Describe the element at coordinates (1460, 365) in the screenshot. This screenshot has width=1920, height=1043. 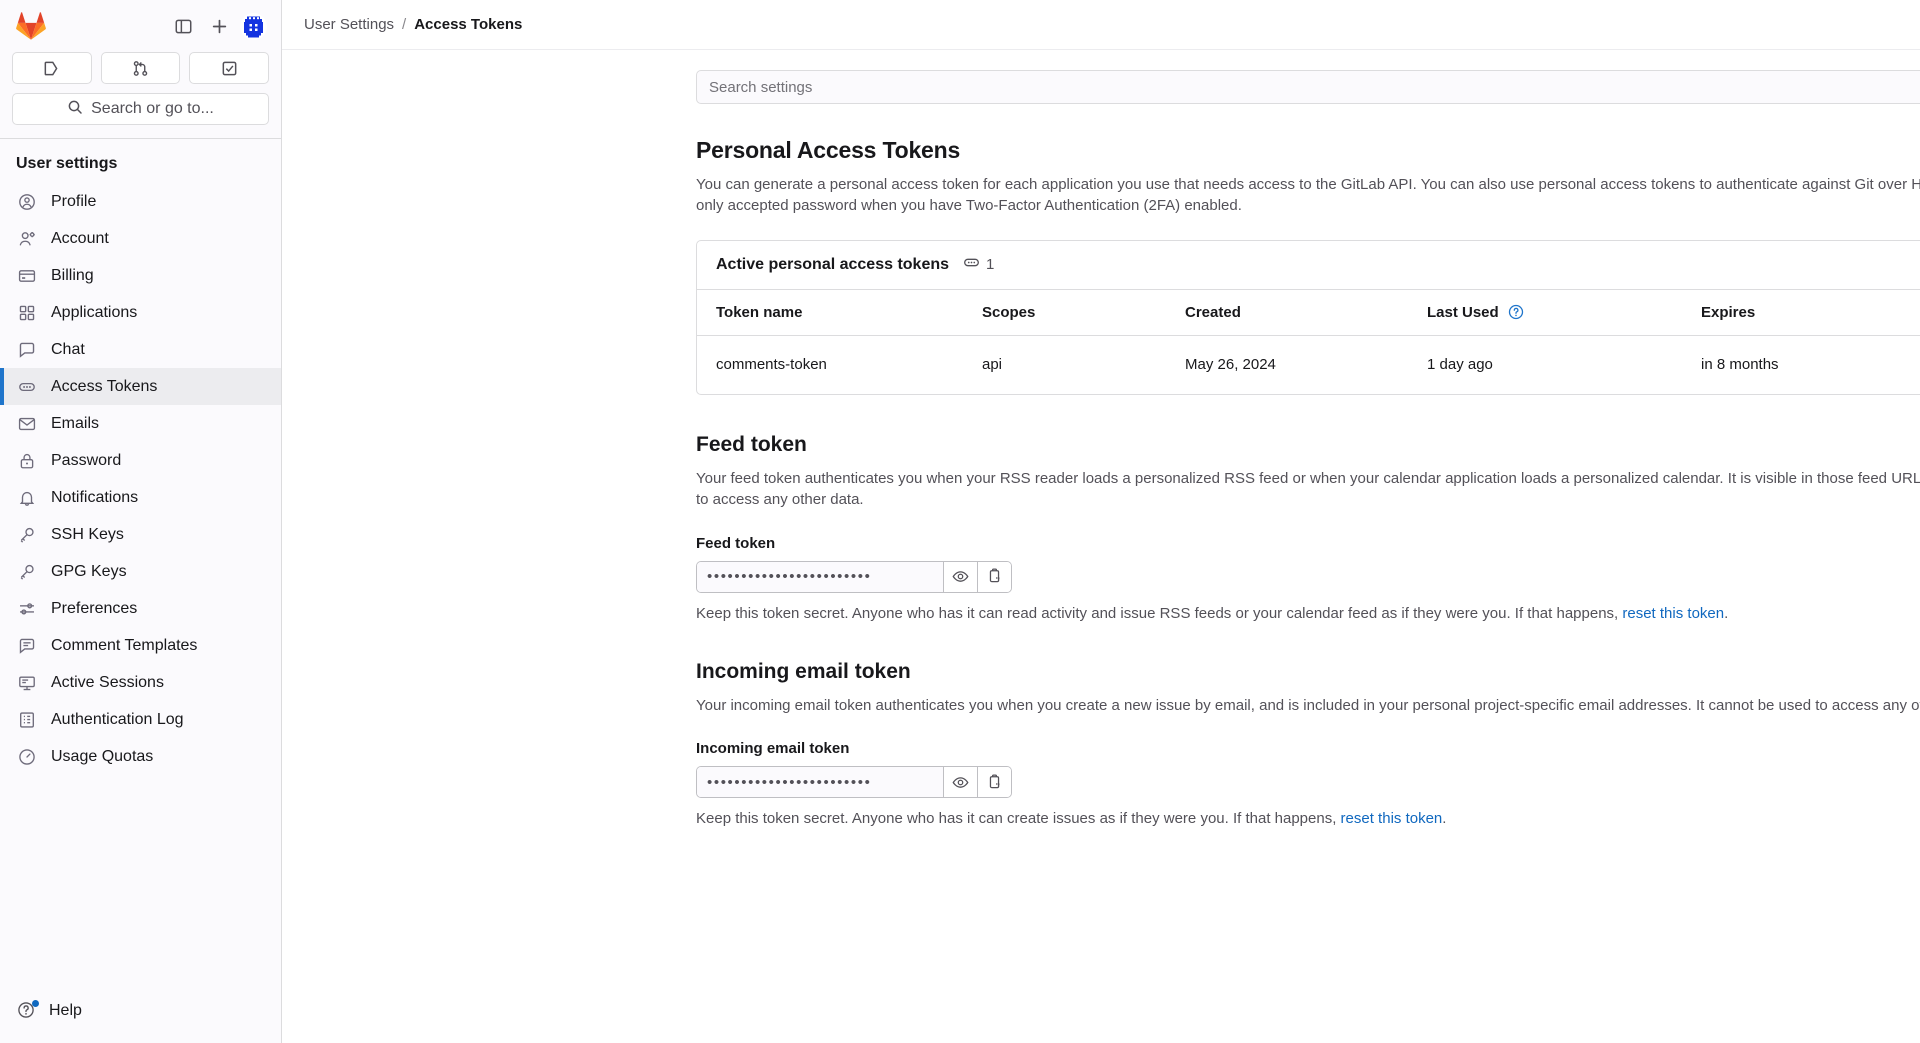
I see `cell-last-used: 1 day ago` at that location.